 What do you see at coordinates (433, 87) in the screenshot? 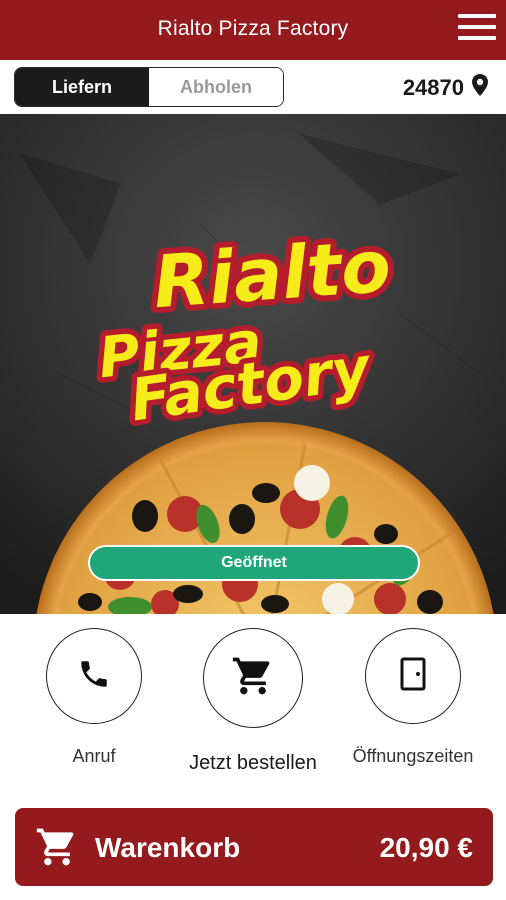
I see `zip-code: 24870` at bounding box center [433, 87].